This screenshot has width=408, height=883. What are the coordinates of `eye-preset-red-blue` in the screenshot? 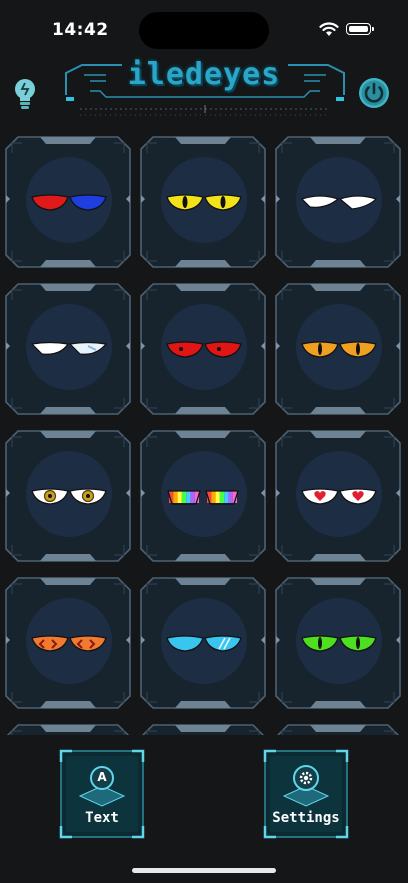 It's located at (68, 202).